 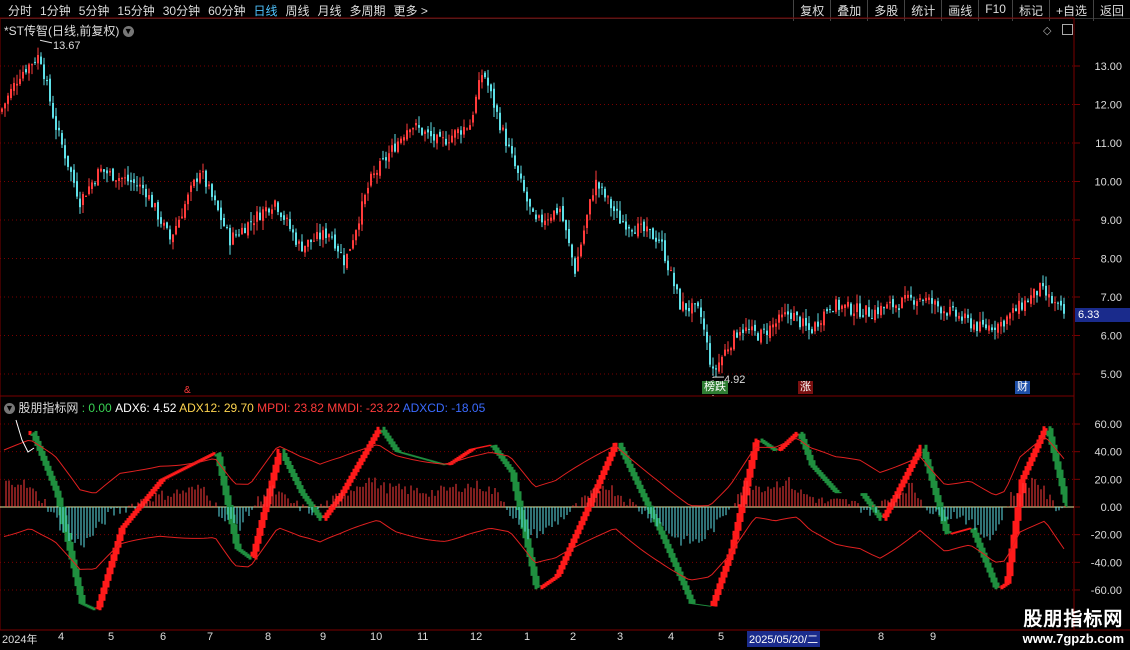 I want to click on indicator-value-3: MPDI: 23.82, so click(x=288, y=408).